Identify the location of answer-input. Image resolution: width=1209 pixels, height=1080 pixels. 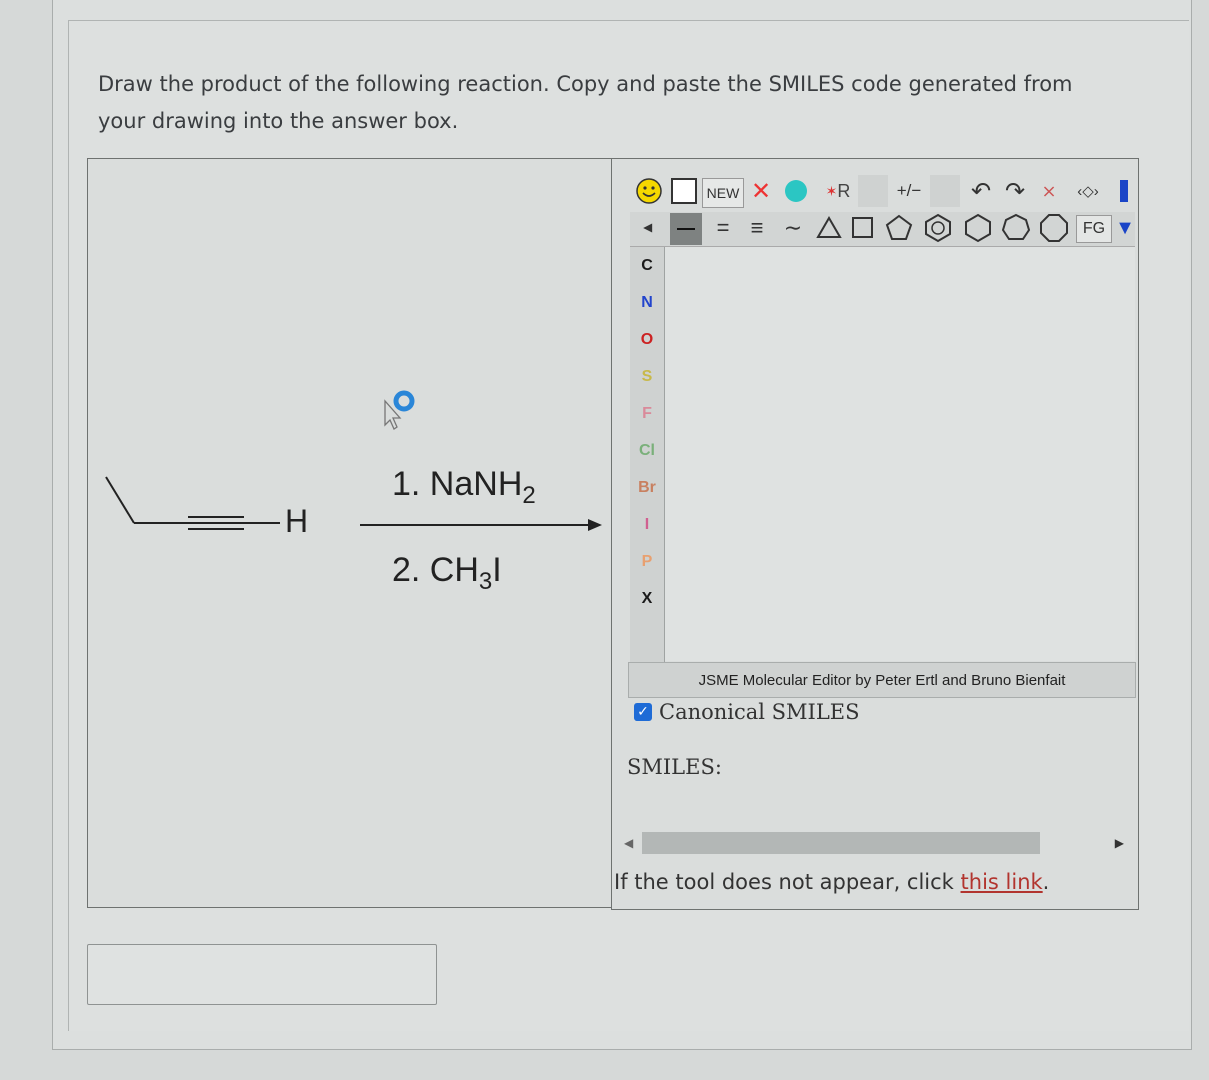
(262, 974).